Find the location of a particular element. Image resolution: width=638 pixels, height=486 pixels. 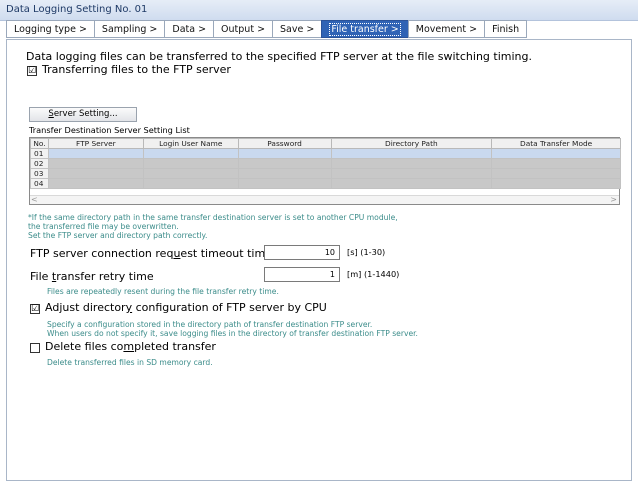

table-row: 03 is located at coordinates (325, 173).